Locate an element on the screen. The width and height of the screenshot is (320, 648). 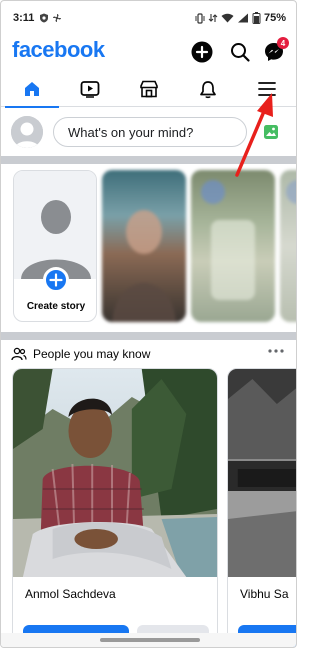
battery-icon is located at coordinates (256, 18).